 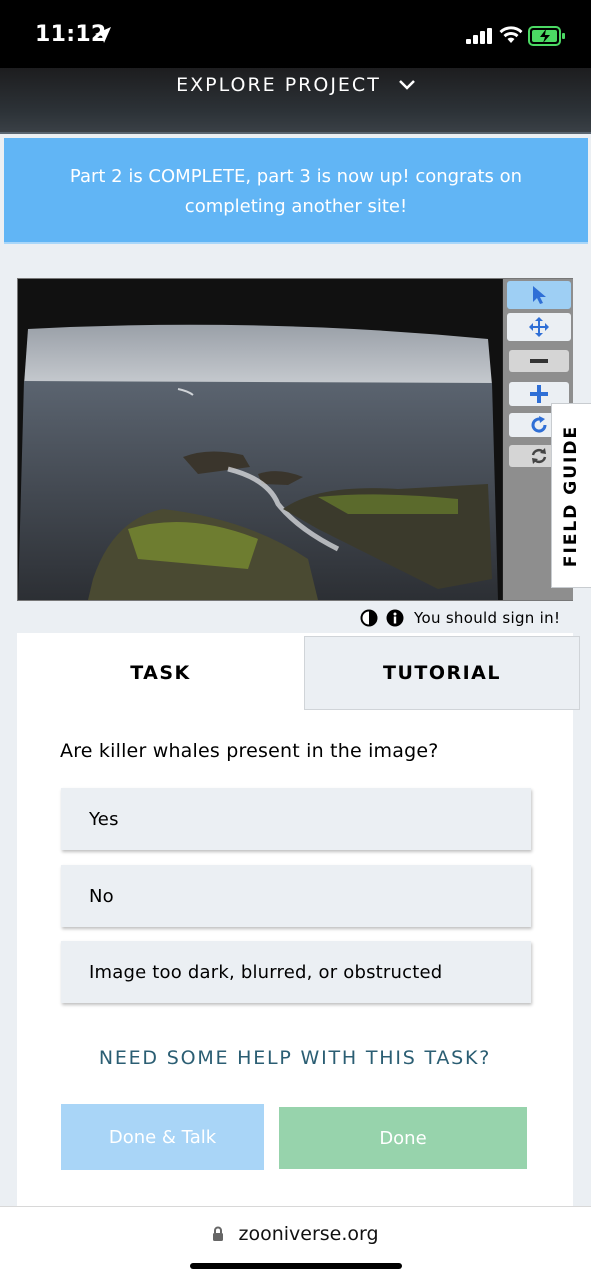 What do you see at coordinates (479, 36) in the screenshot?
I see `signal-icon` at bounding box center [479, 36].